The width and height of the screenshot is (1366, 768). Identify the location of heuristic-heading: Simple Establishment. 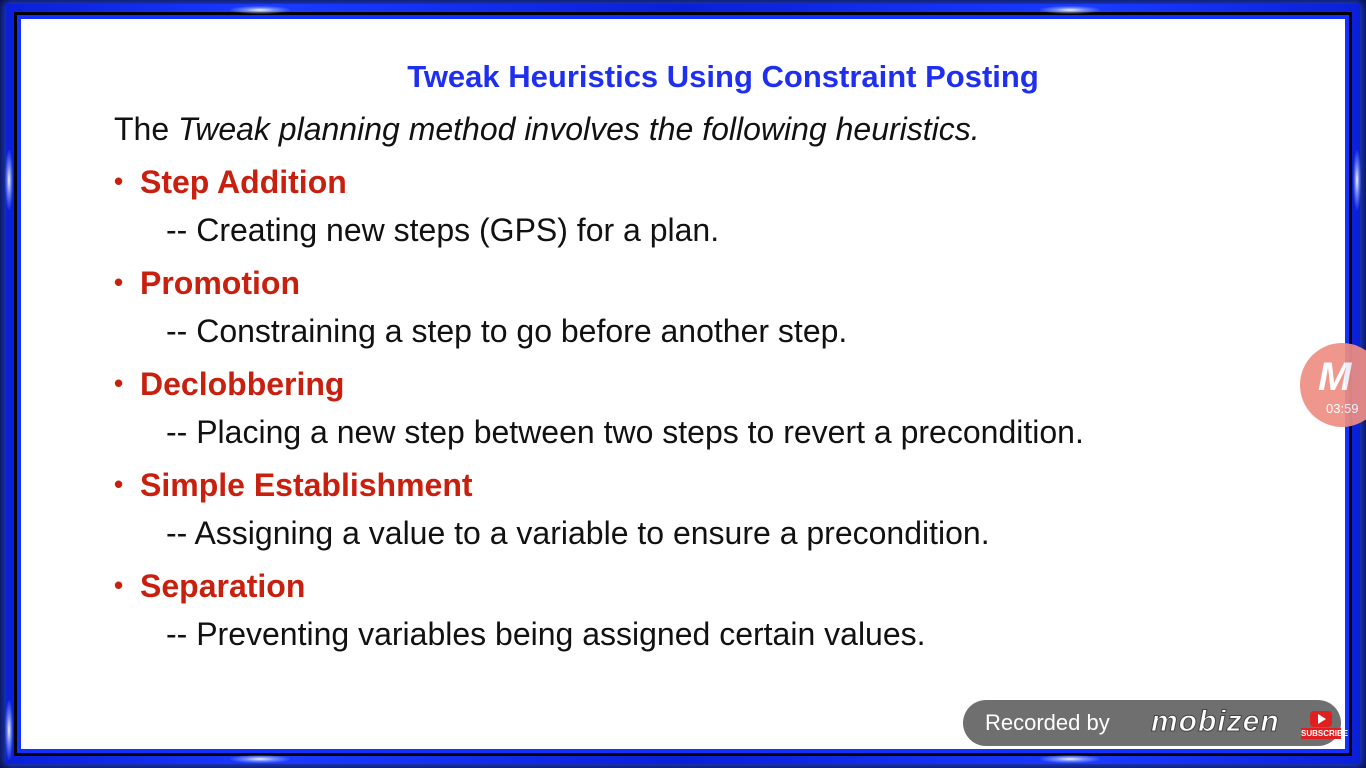
(306, 485).